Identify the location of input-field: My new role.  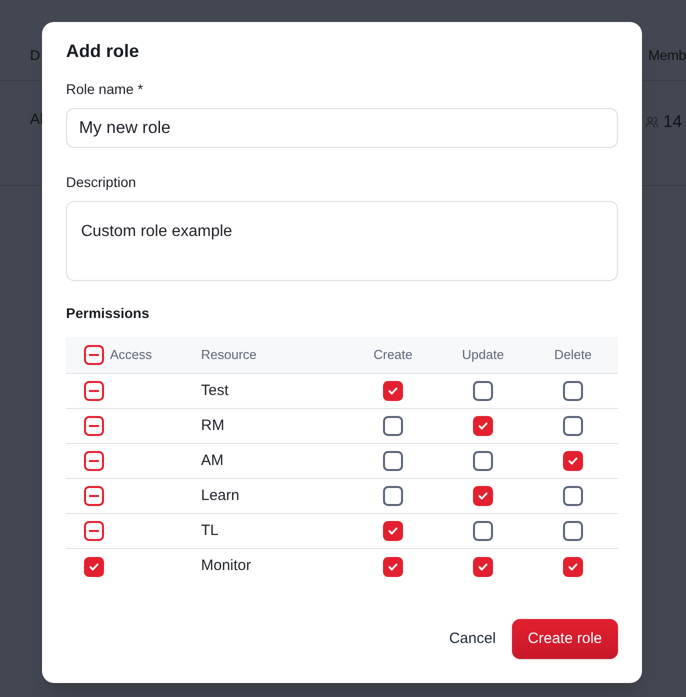
(342, 128).